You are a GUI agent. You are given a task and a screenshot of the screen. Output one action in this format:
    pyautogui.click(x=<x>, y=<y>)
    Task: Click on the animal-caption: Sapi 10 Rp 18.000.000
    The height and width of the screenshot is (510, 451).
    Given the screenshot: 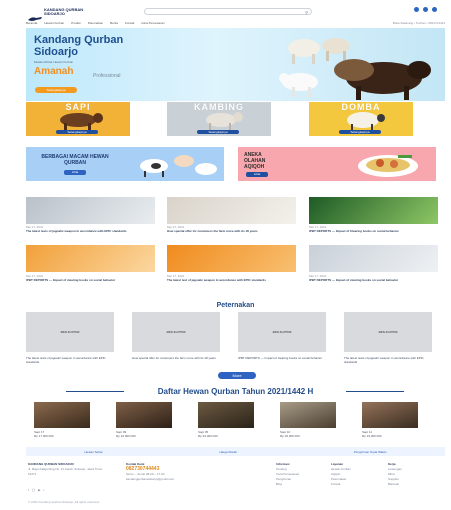 What is the action you would take?
    pyautogui.click(x=290, y=434)
    